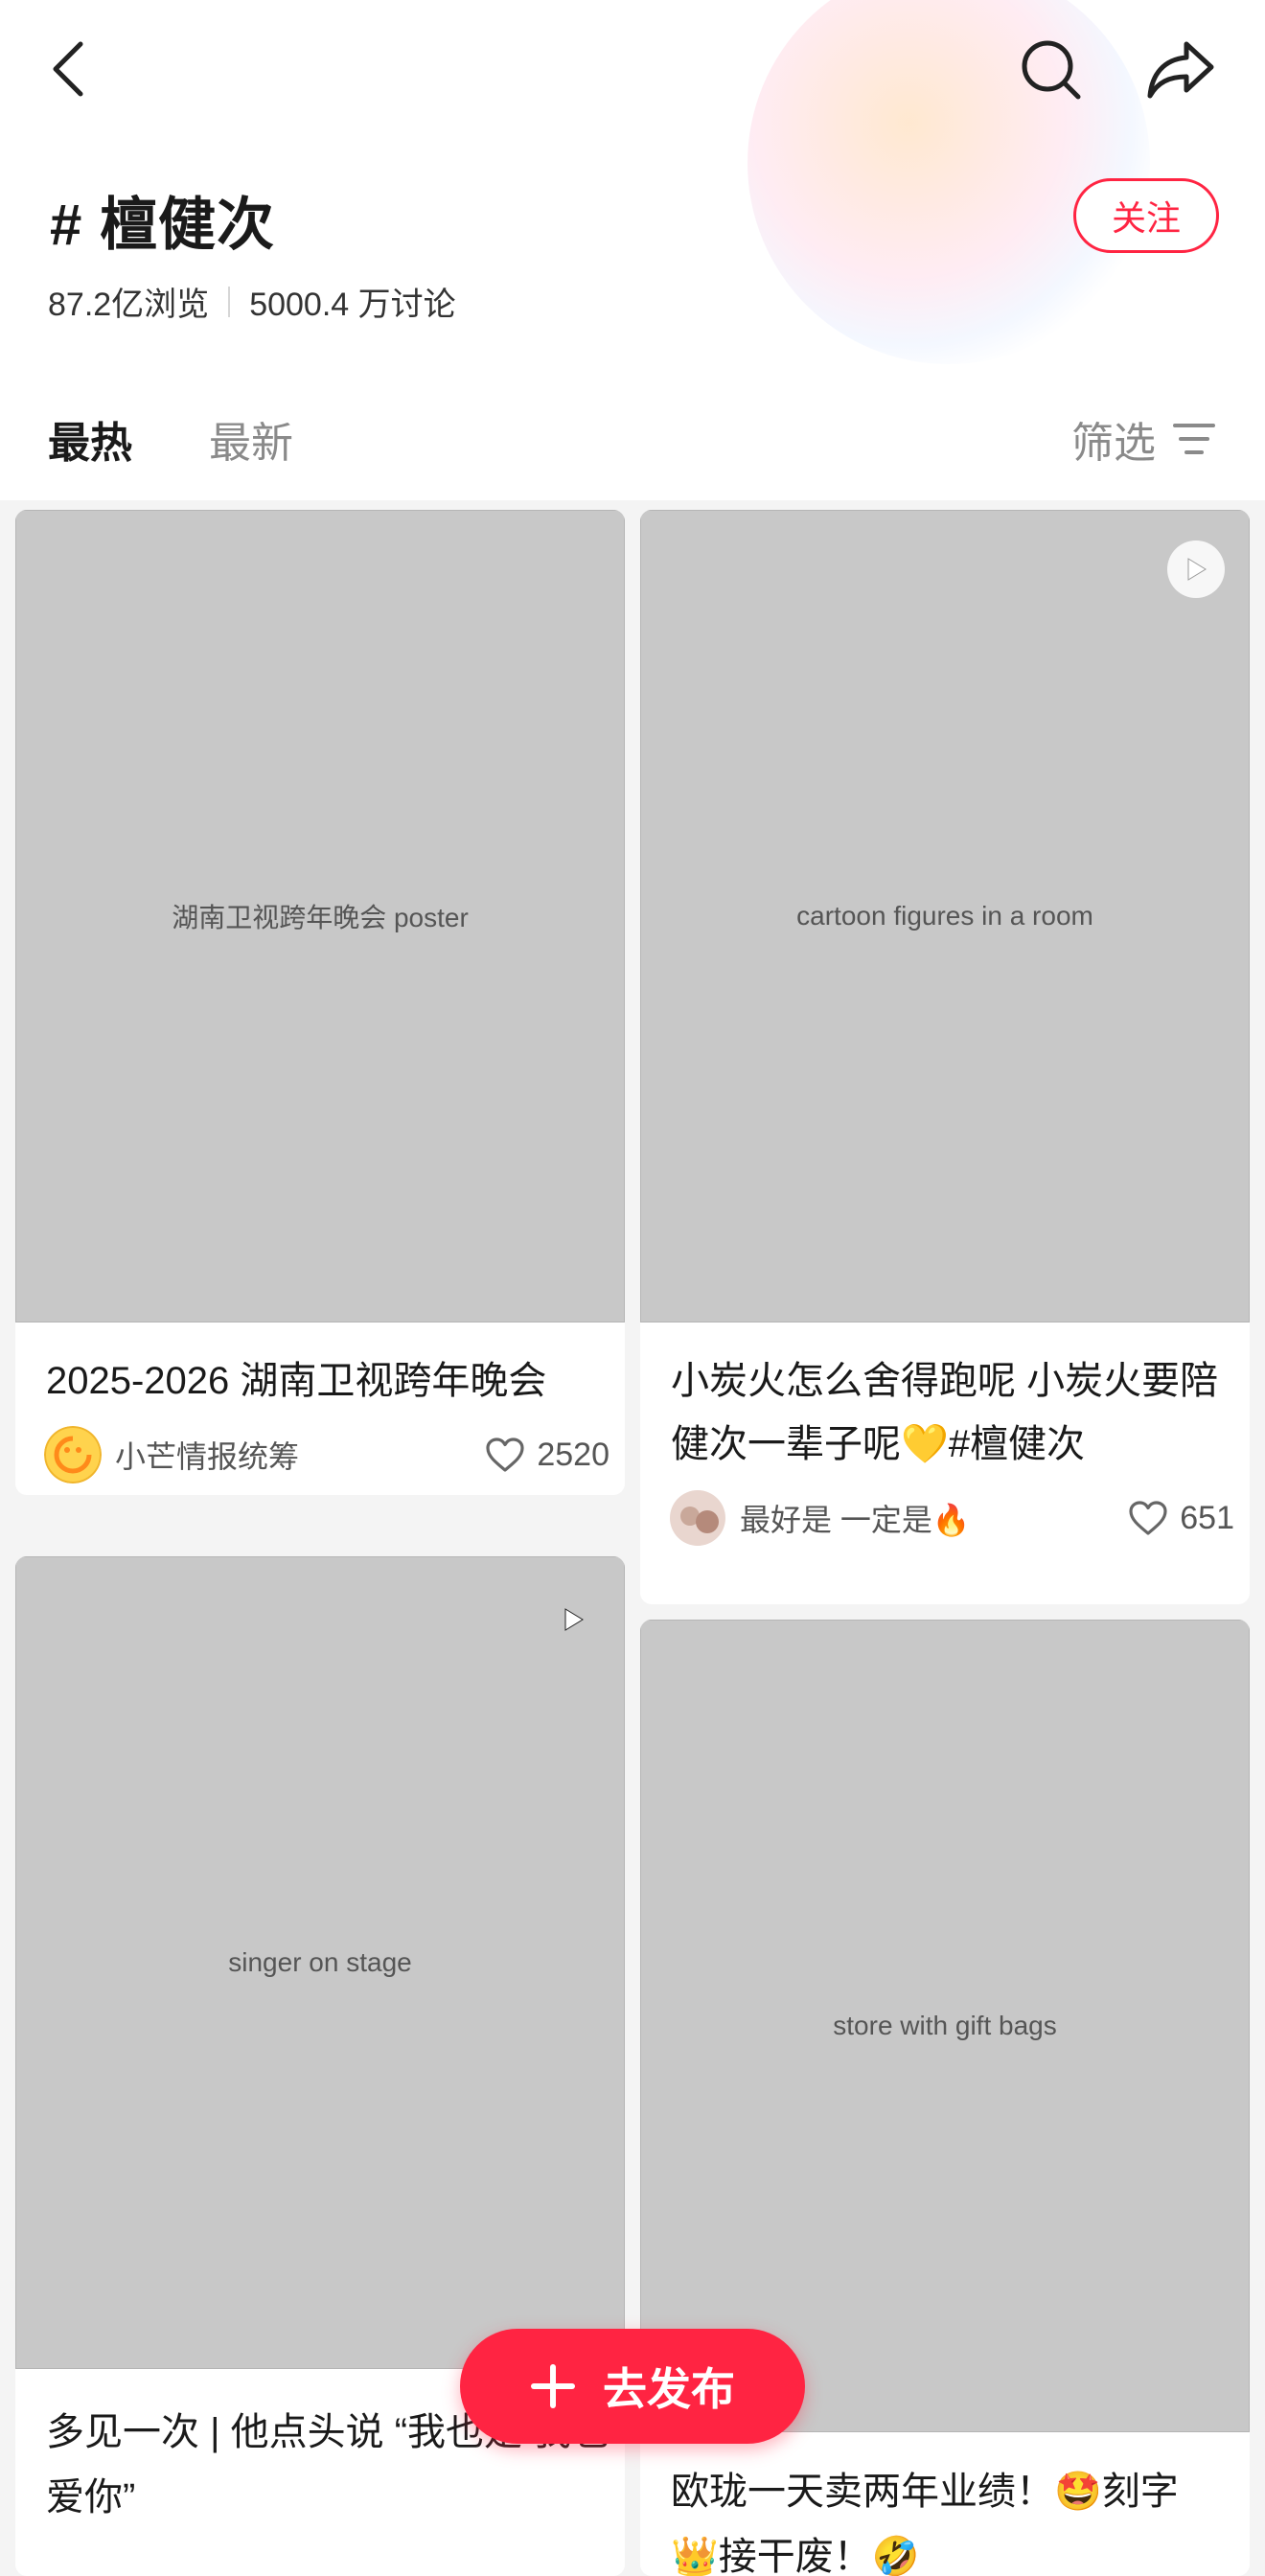  Describe the element at coordinates (553, 2386) in the screenshot. I see `plus-icon` at that location.